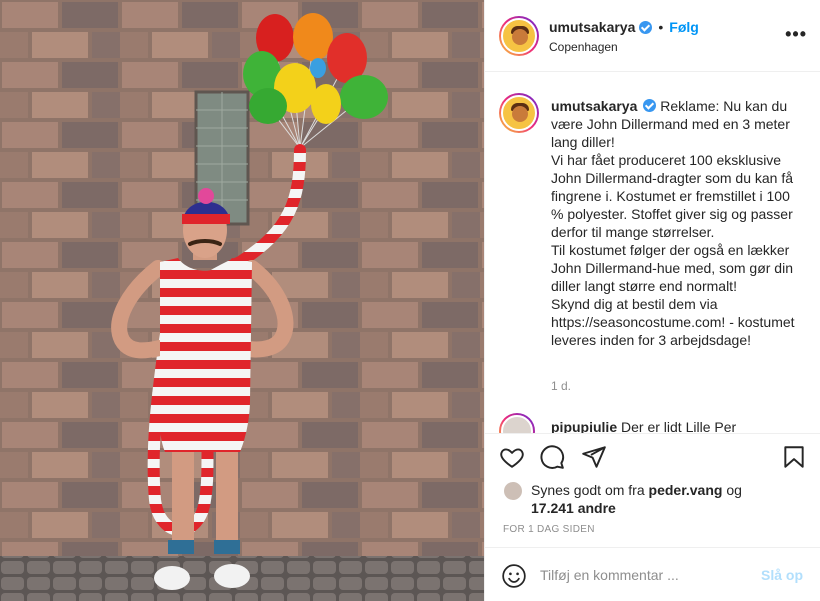 This screenshot has width=820, height=601. Describe the element at coordinates (561, 386) in the screenshot. I see `caption-age: 1 d.` at that location.